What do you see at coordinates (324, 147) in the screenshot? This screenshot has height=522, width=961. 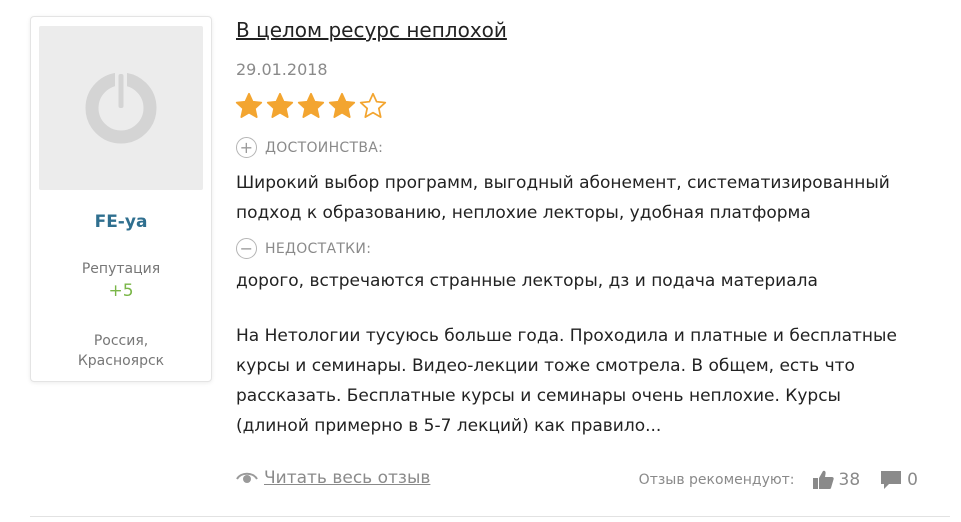 I see `pros-label: ДОСТОИНСТВА:` at bounding box center [324, 147].